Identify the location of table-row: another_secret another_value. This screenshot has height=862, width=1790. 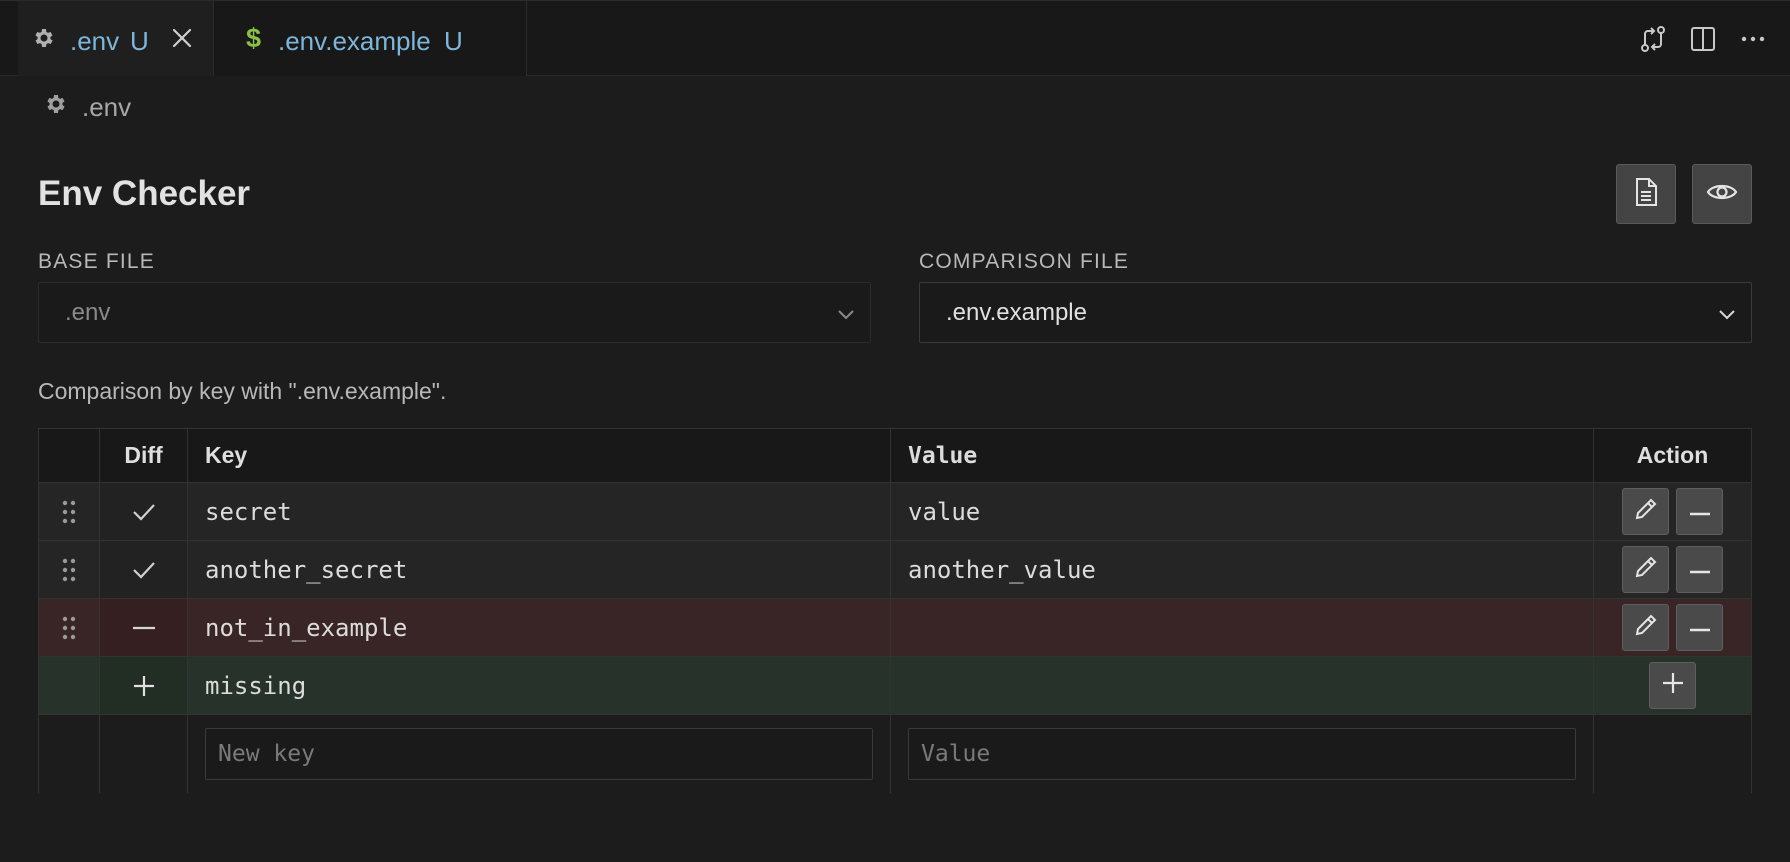
(895, 570).